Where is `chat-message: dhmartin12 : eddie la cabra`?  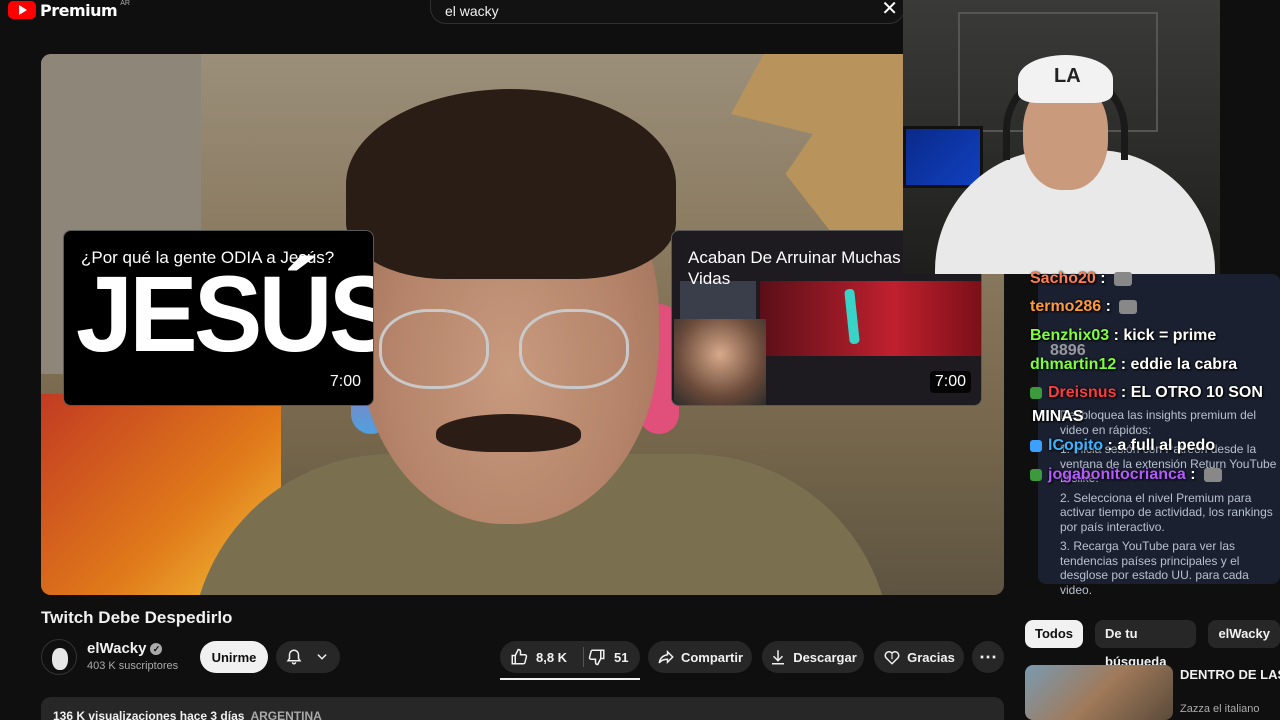 chat-message: dhmartin12 : eddie la cabra is located at coordinates (1134, 364).